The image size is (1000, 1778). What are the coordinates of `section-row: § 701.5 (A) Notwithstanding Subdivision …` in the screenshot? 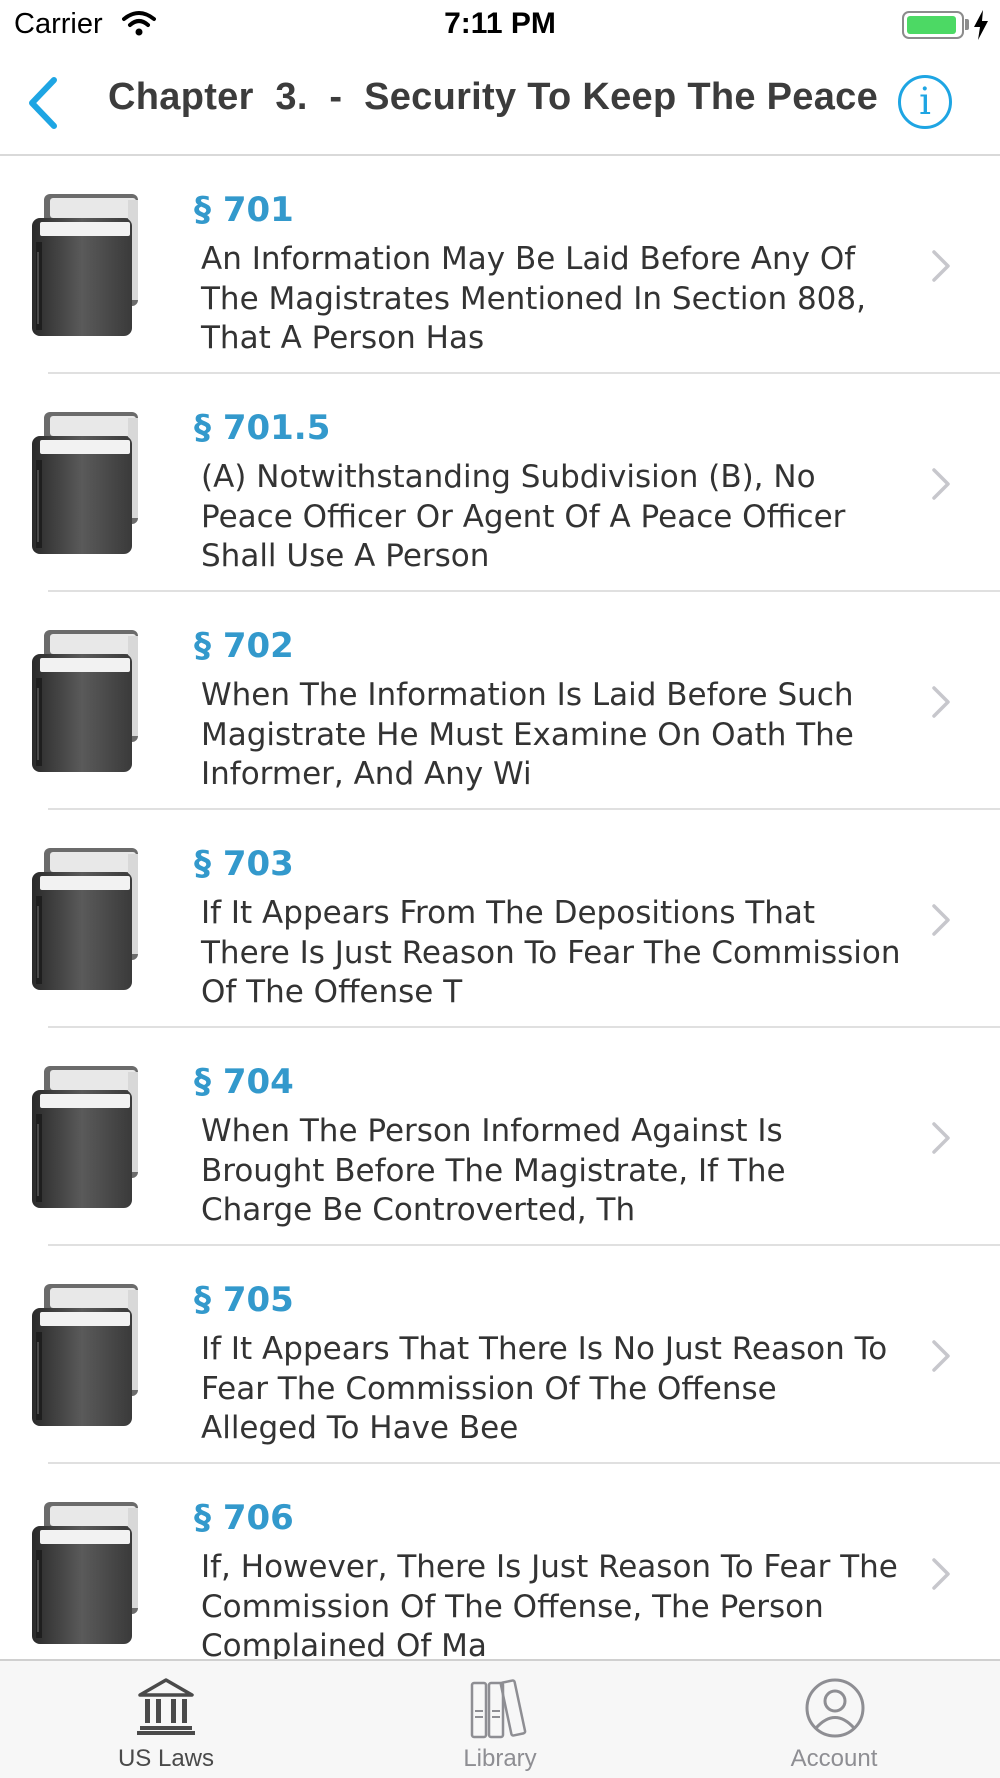 It's located at (500, 483).